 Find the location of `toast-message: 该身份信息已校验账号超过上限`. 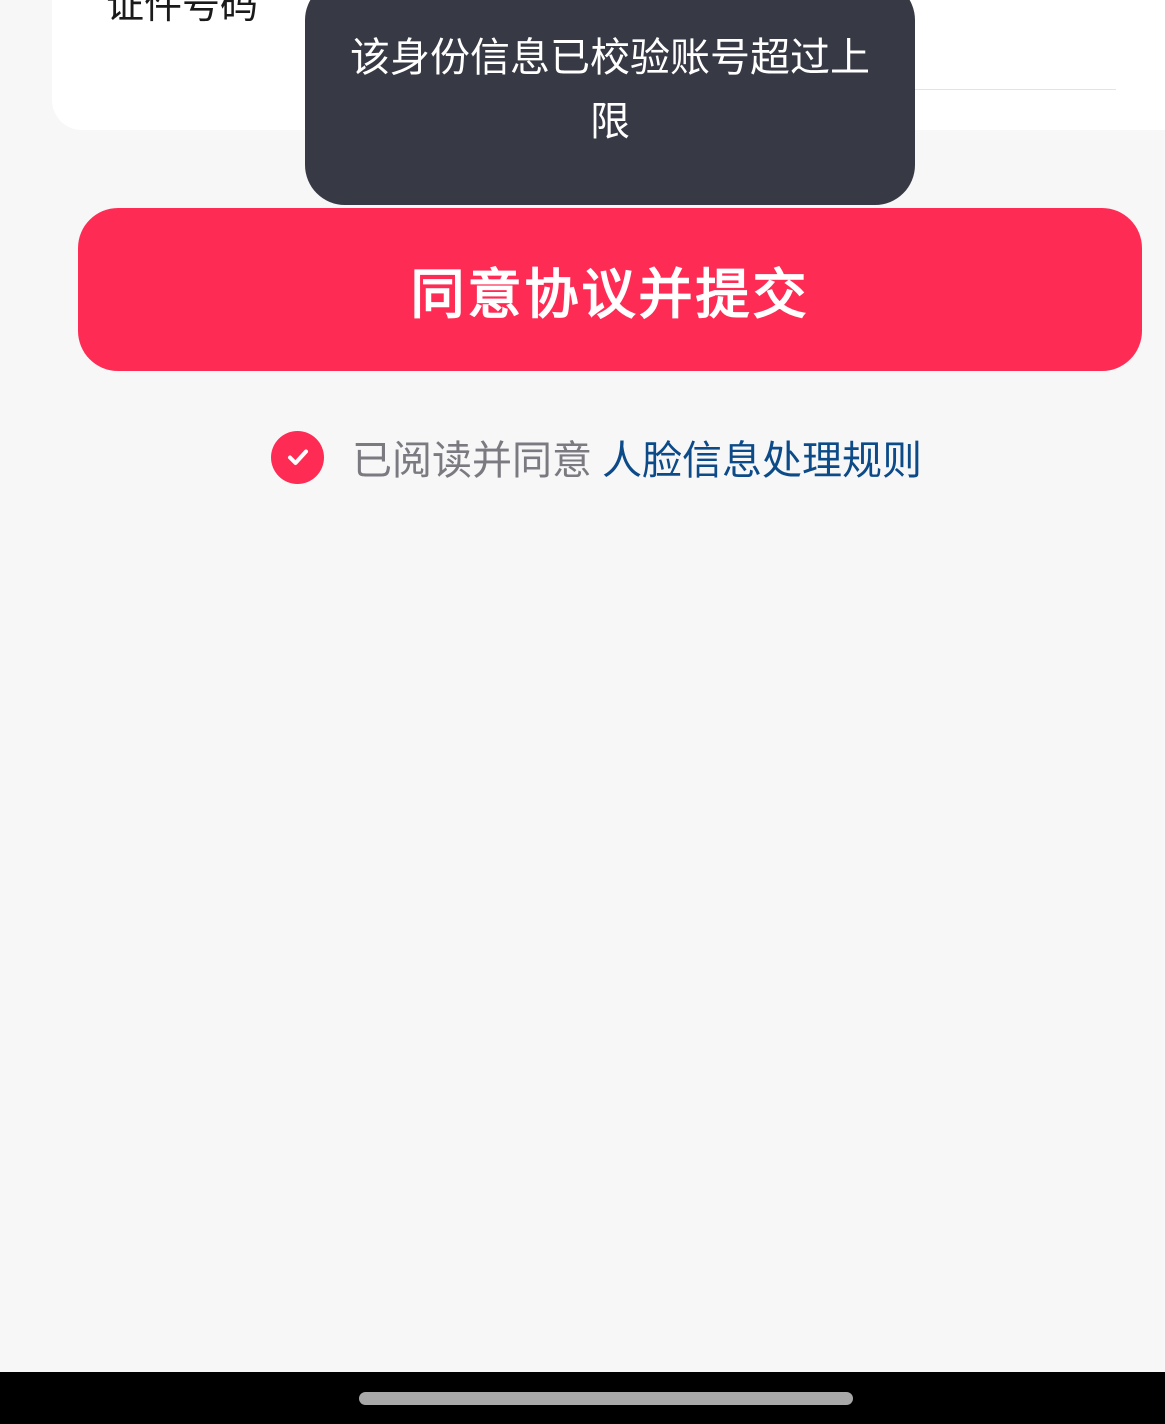

toast-message: 该身份信息已校验账号超过上限 is located at coordinates (610, 102).